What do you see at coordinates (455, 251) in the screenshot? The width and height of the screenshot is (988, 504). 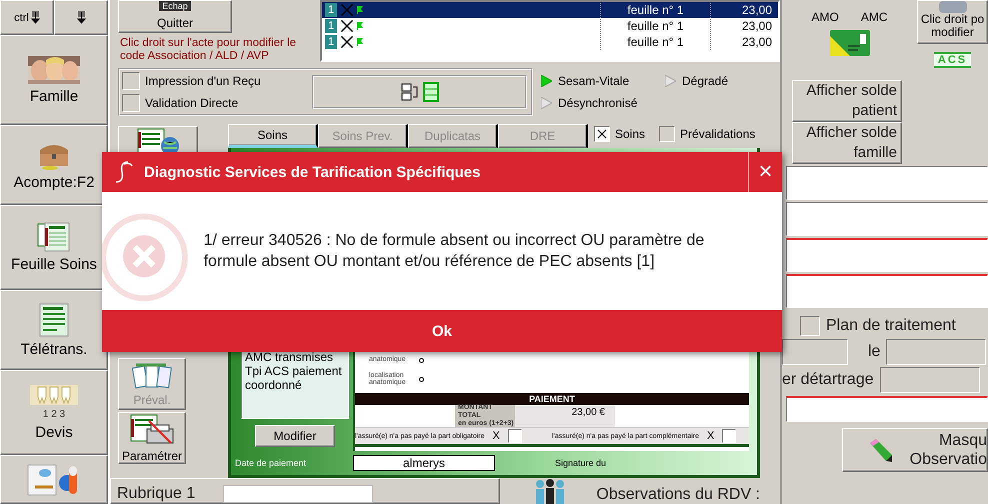 I see `error-message: 1/ erreur 340526 : No de formule absent ou incorrect OU paramètre de formule absent OU montant et/ou référence de PEC absents [1]` at bounding box center [455, 251].